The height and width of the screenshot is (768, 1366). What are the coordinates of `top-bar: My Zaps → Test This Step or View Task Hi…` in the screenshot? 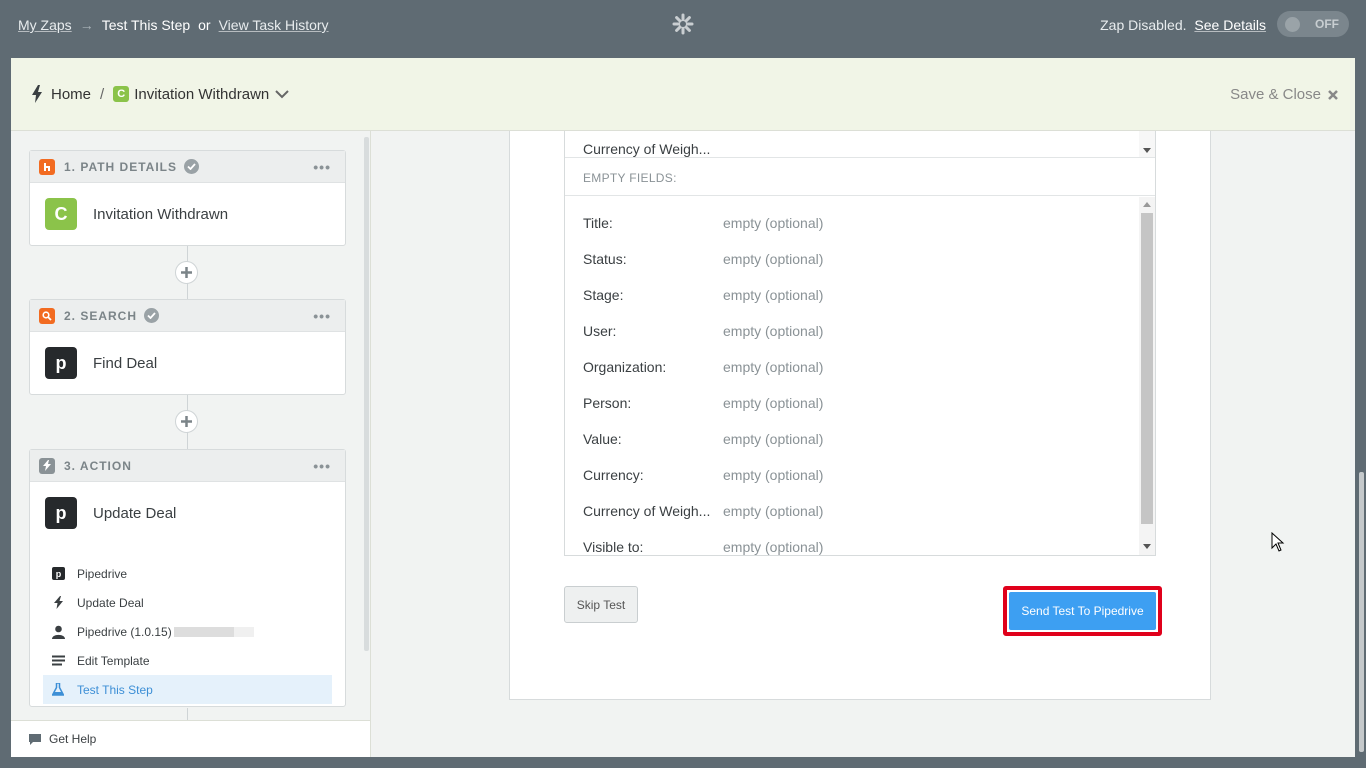 It's located at (683, 24).